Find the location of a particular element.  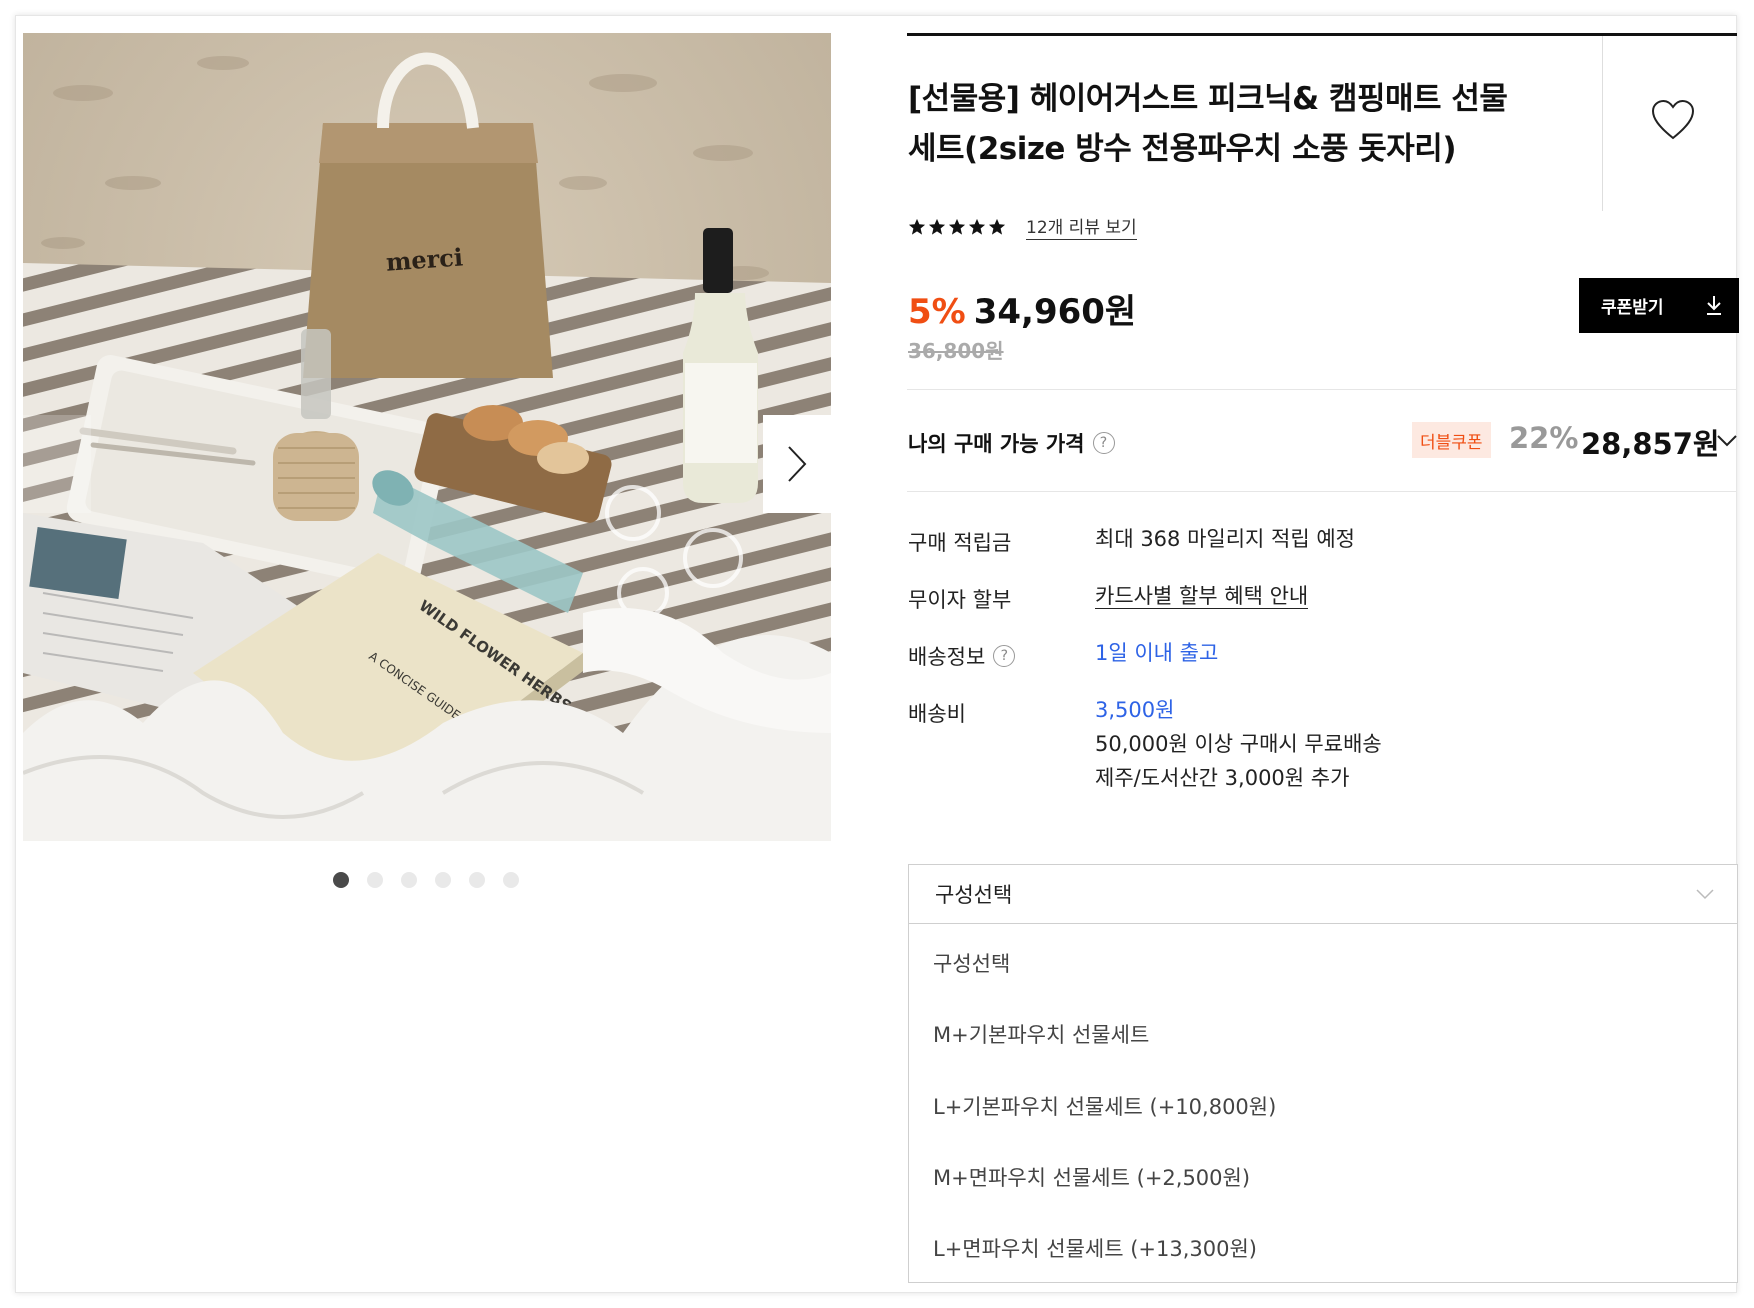

option-item: 구성선택 is located at coordinates (971, 963).